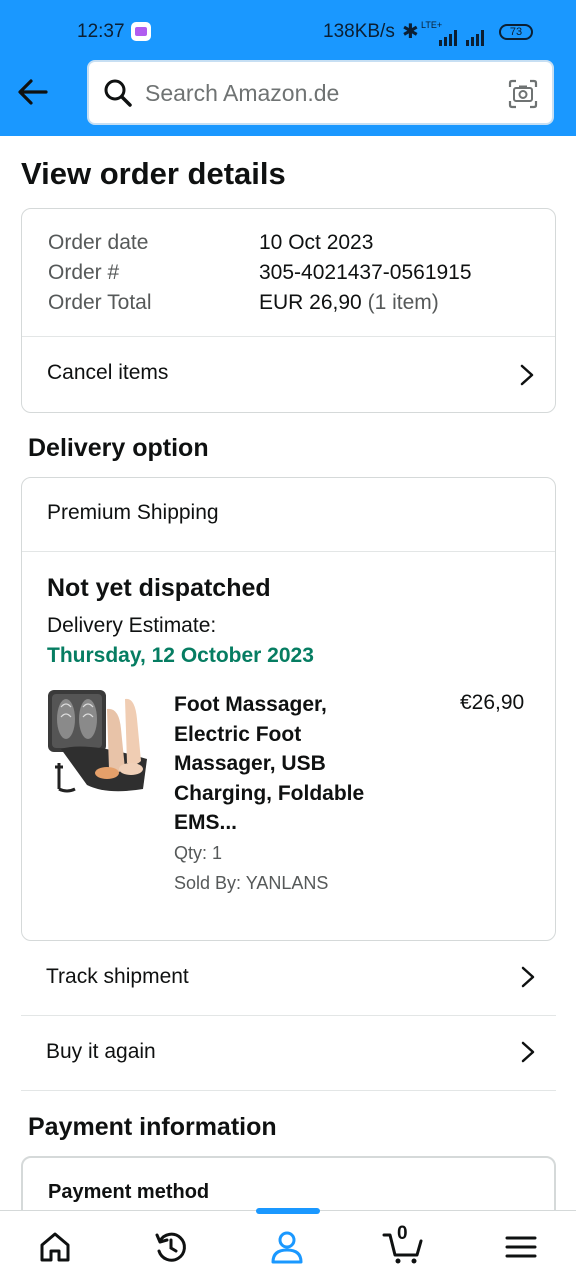  What do you see at coordinates (287, 1247) in the screenshot?
I see `account-icon` at bounding box center [287, 1247].